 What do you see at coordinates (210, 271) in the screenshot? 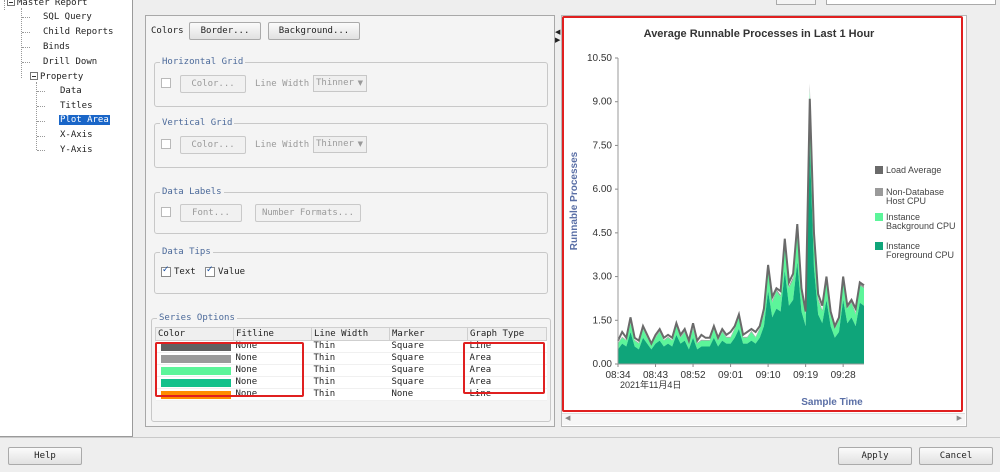
I see `data-tips-value-checkbox` at bounding box center [210, 271].